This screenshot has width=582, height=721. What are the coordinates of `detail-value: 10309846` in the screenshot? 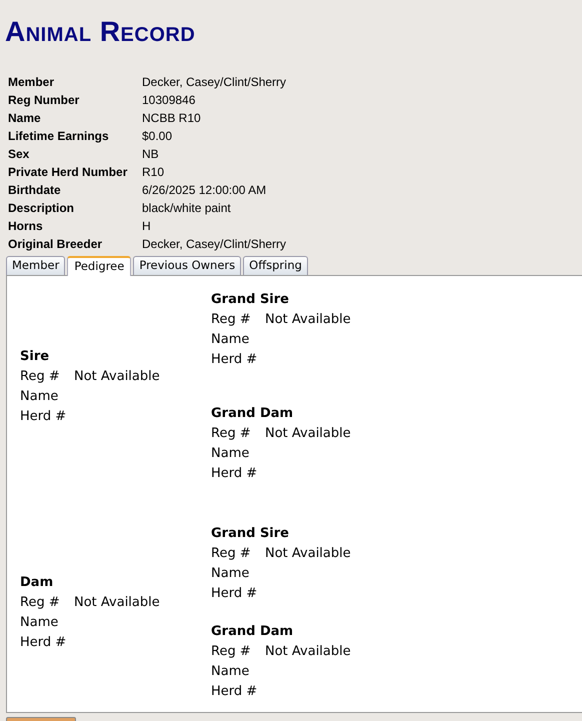 It's located at (169, 100).